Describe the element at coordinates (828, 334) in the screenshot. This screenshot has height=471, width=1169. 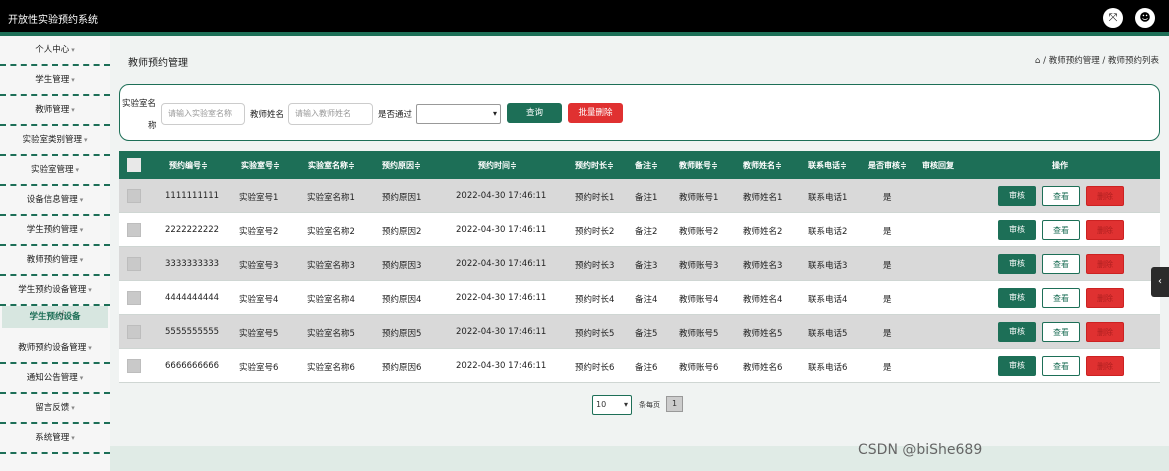
I see `cell-phone: 联系电话5` at that location.